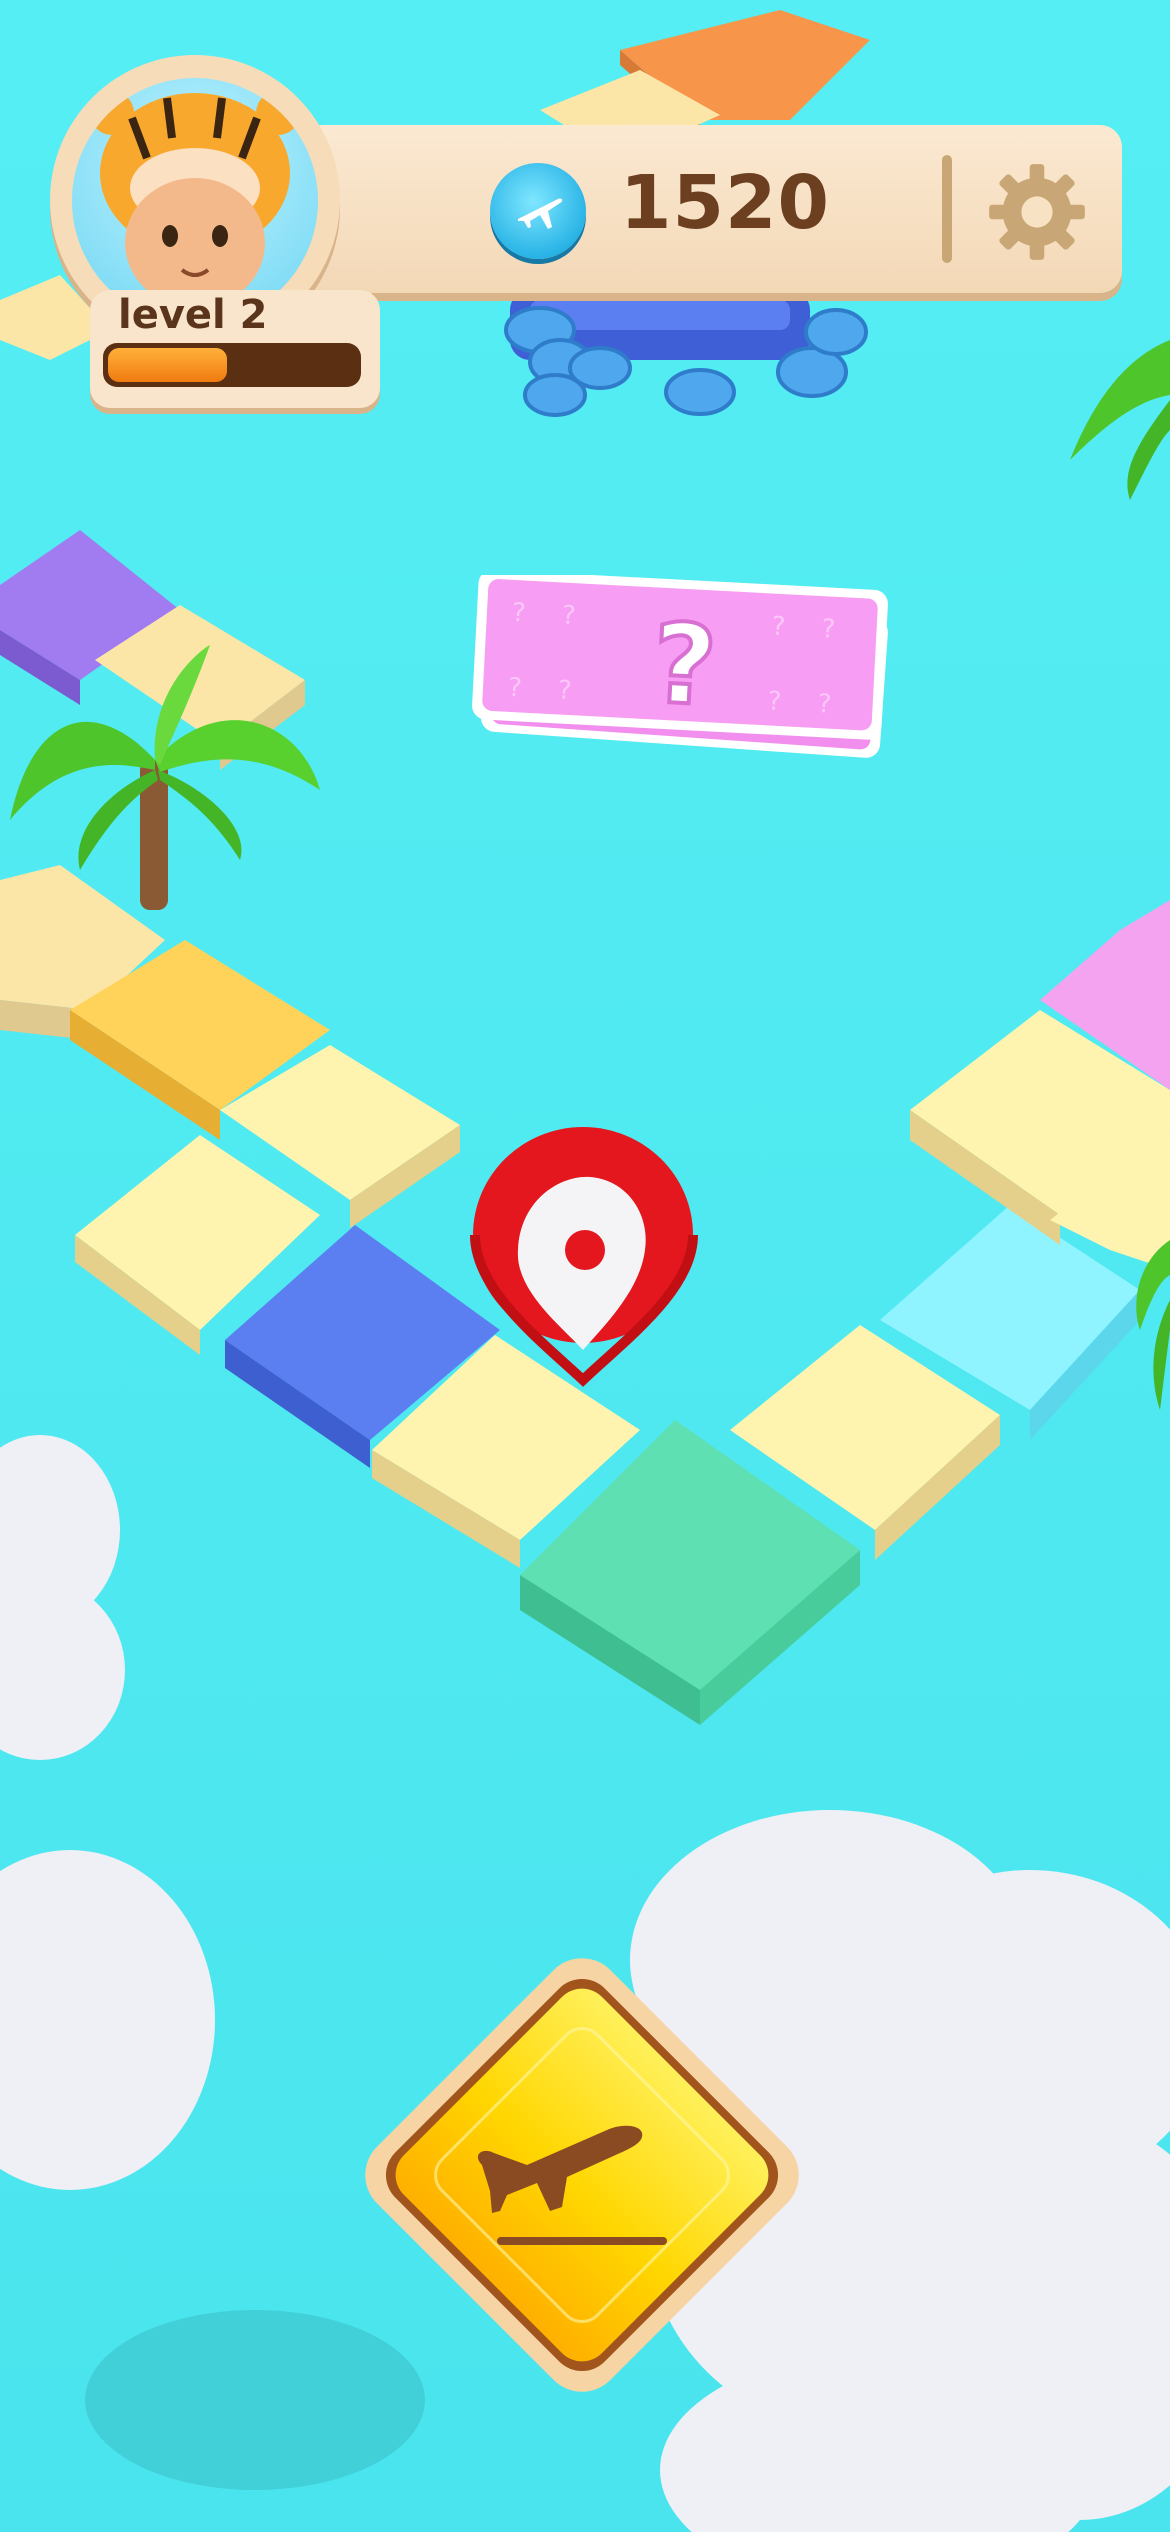 The width and height of the screenshot is (1170, 2532). What do you see at coordinates (725, 203) in the screenshot?
I see `coin-count: 1520` at bounding box center [725, 203].